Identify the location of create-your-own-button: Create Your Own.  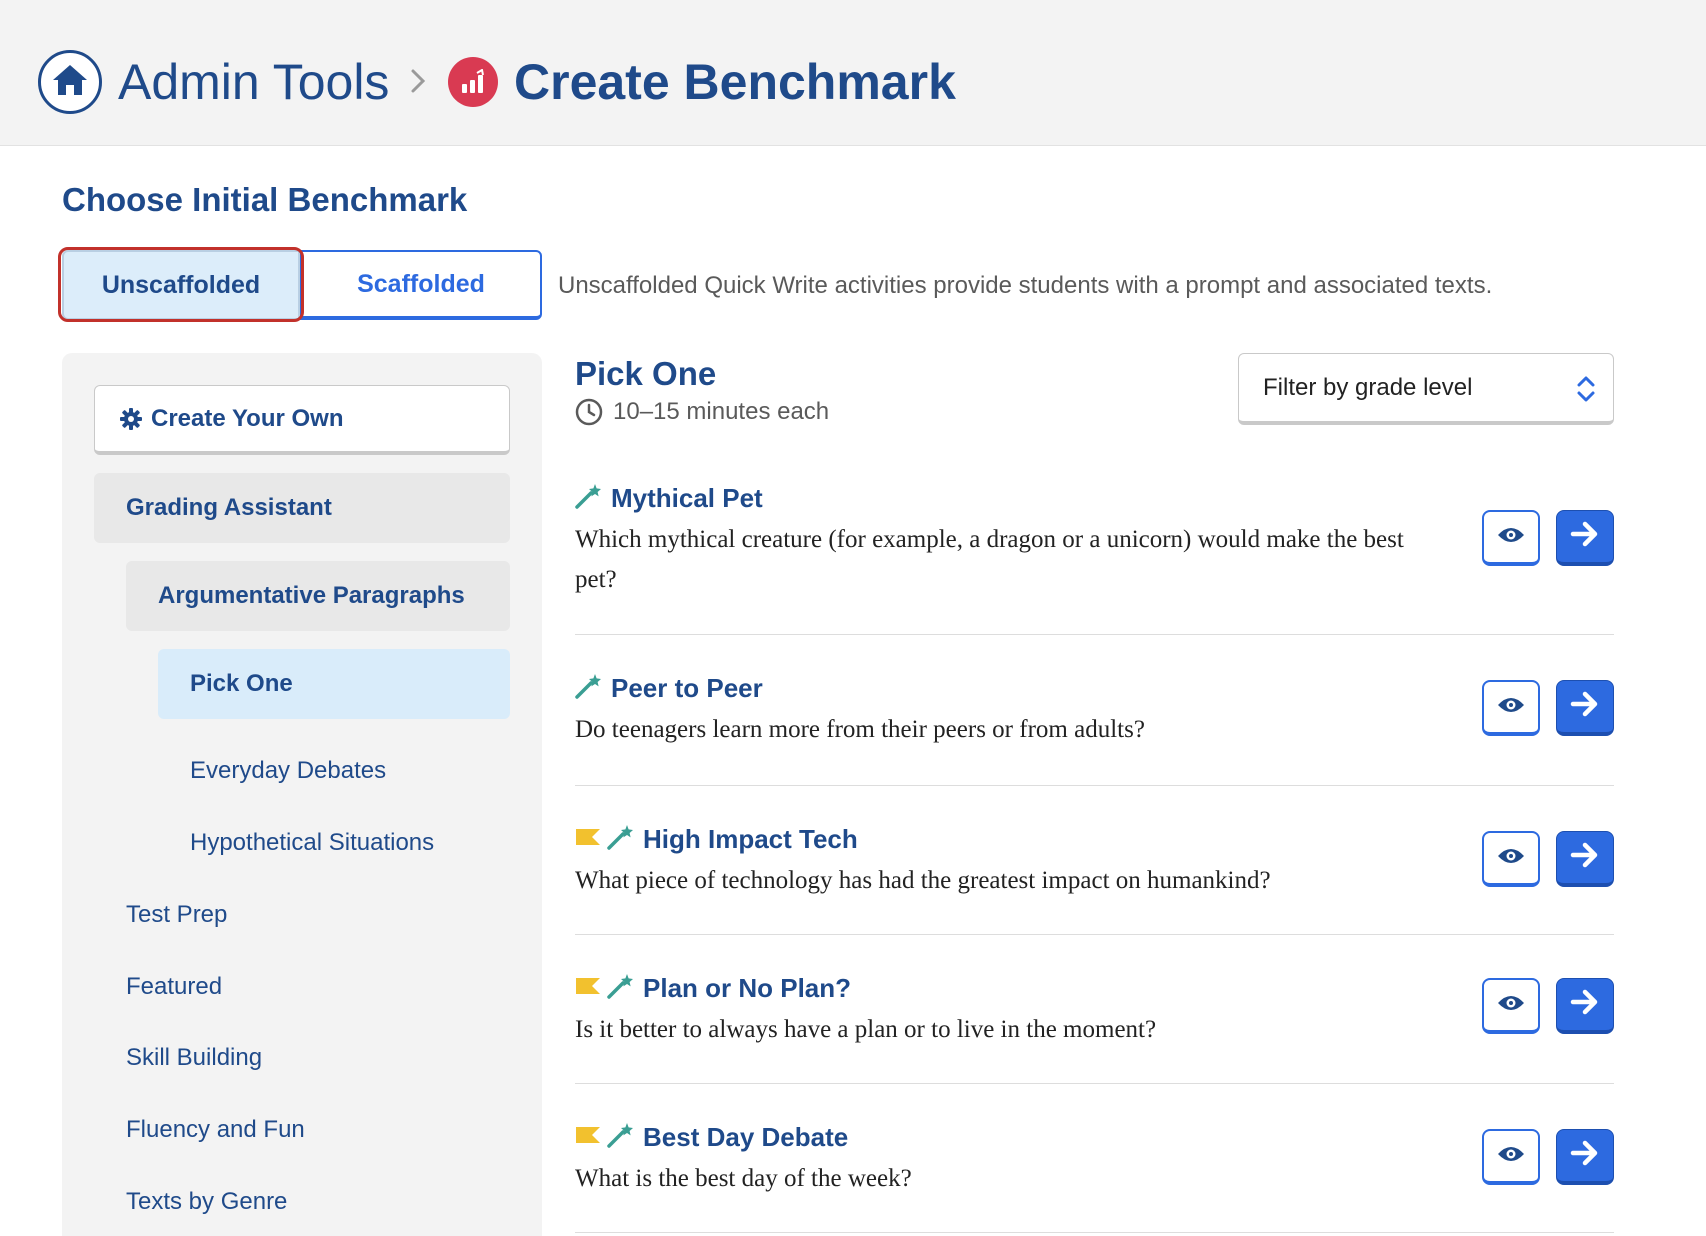
(302, 420).